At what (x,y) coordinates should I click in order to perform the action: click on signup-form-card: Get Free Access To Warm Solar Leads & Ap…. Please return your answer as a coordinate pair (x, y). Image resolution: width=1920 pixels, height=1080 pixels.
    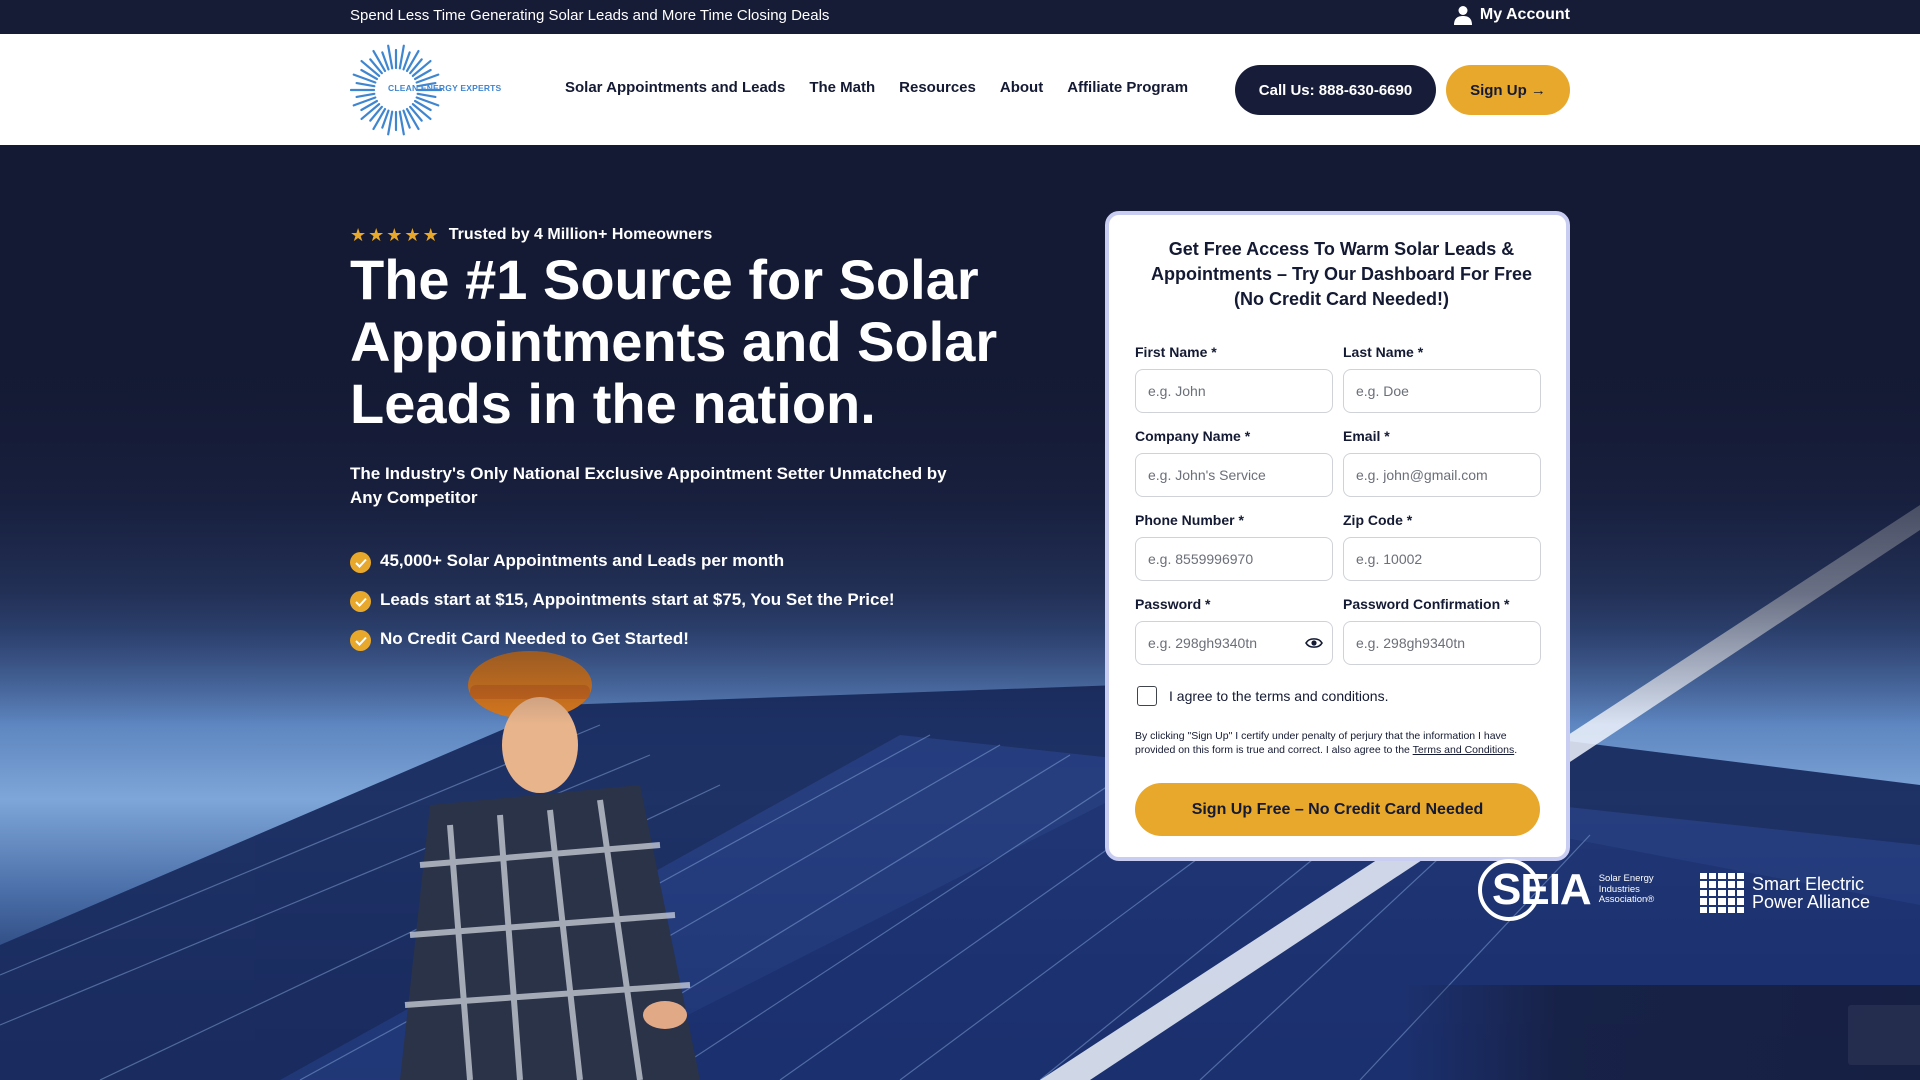
    Looking at the image, I should click on (1337, 536).